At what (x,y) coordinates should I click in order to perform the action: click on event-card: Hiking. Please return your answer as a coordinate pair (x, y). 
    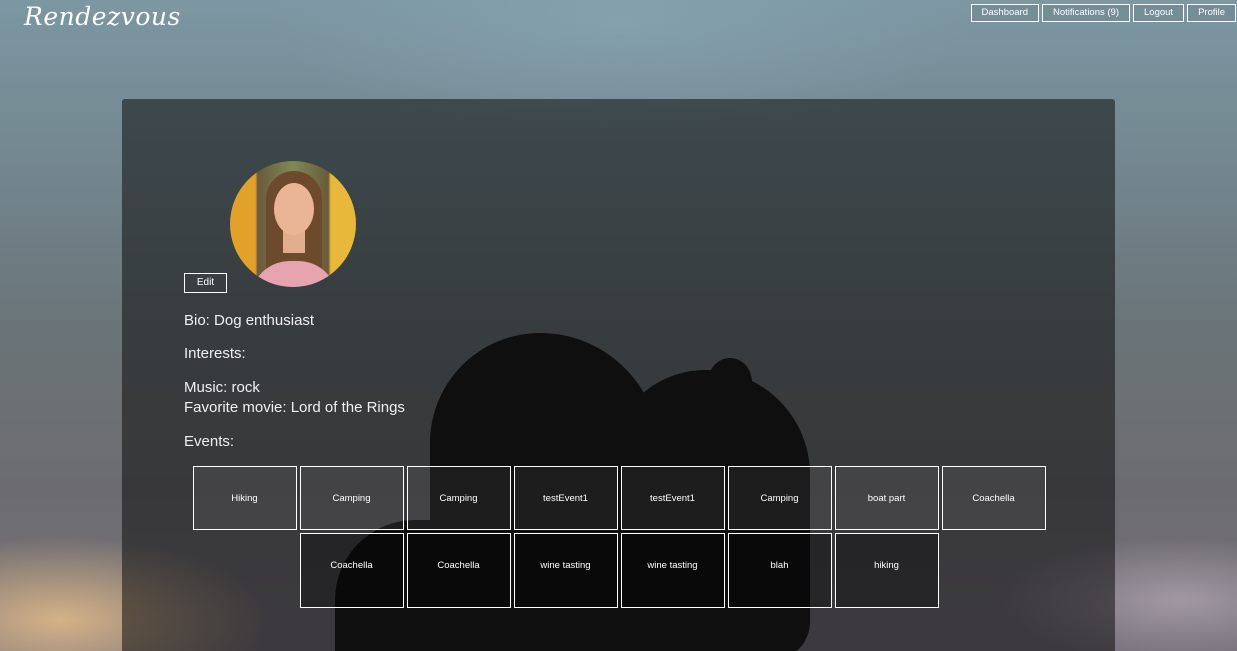
    Looking at the image, I should click on (244, 498).